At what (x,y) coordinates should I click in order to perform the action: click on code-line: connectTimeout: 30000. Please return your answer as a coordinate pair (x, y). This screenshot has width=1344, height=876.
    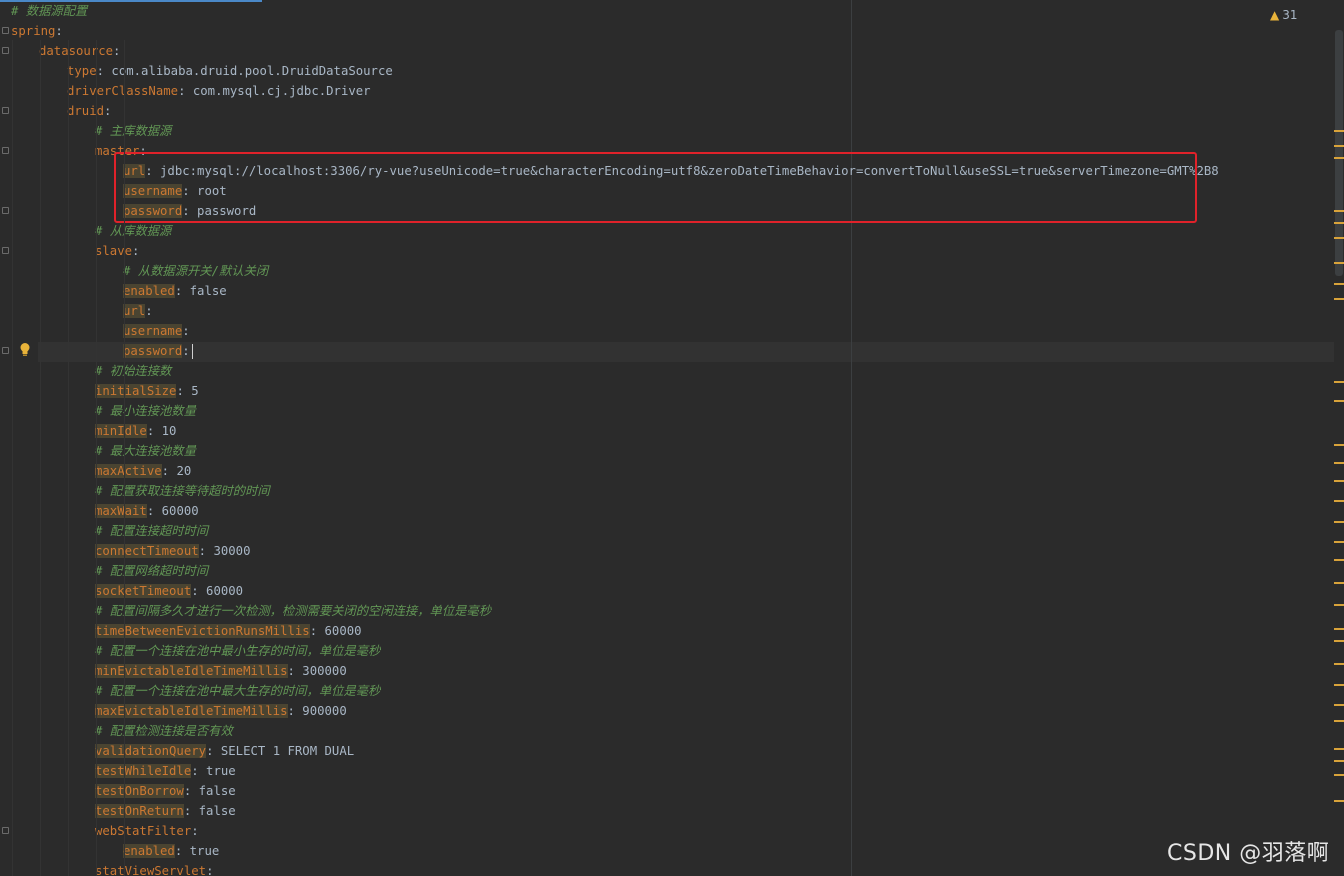
    Looking at the image, I should click on (667, 551).